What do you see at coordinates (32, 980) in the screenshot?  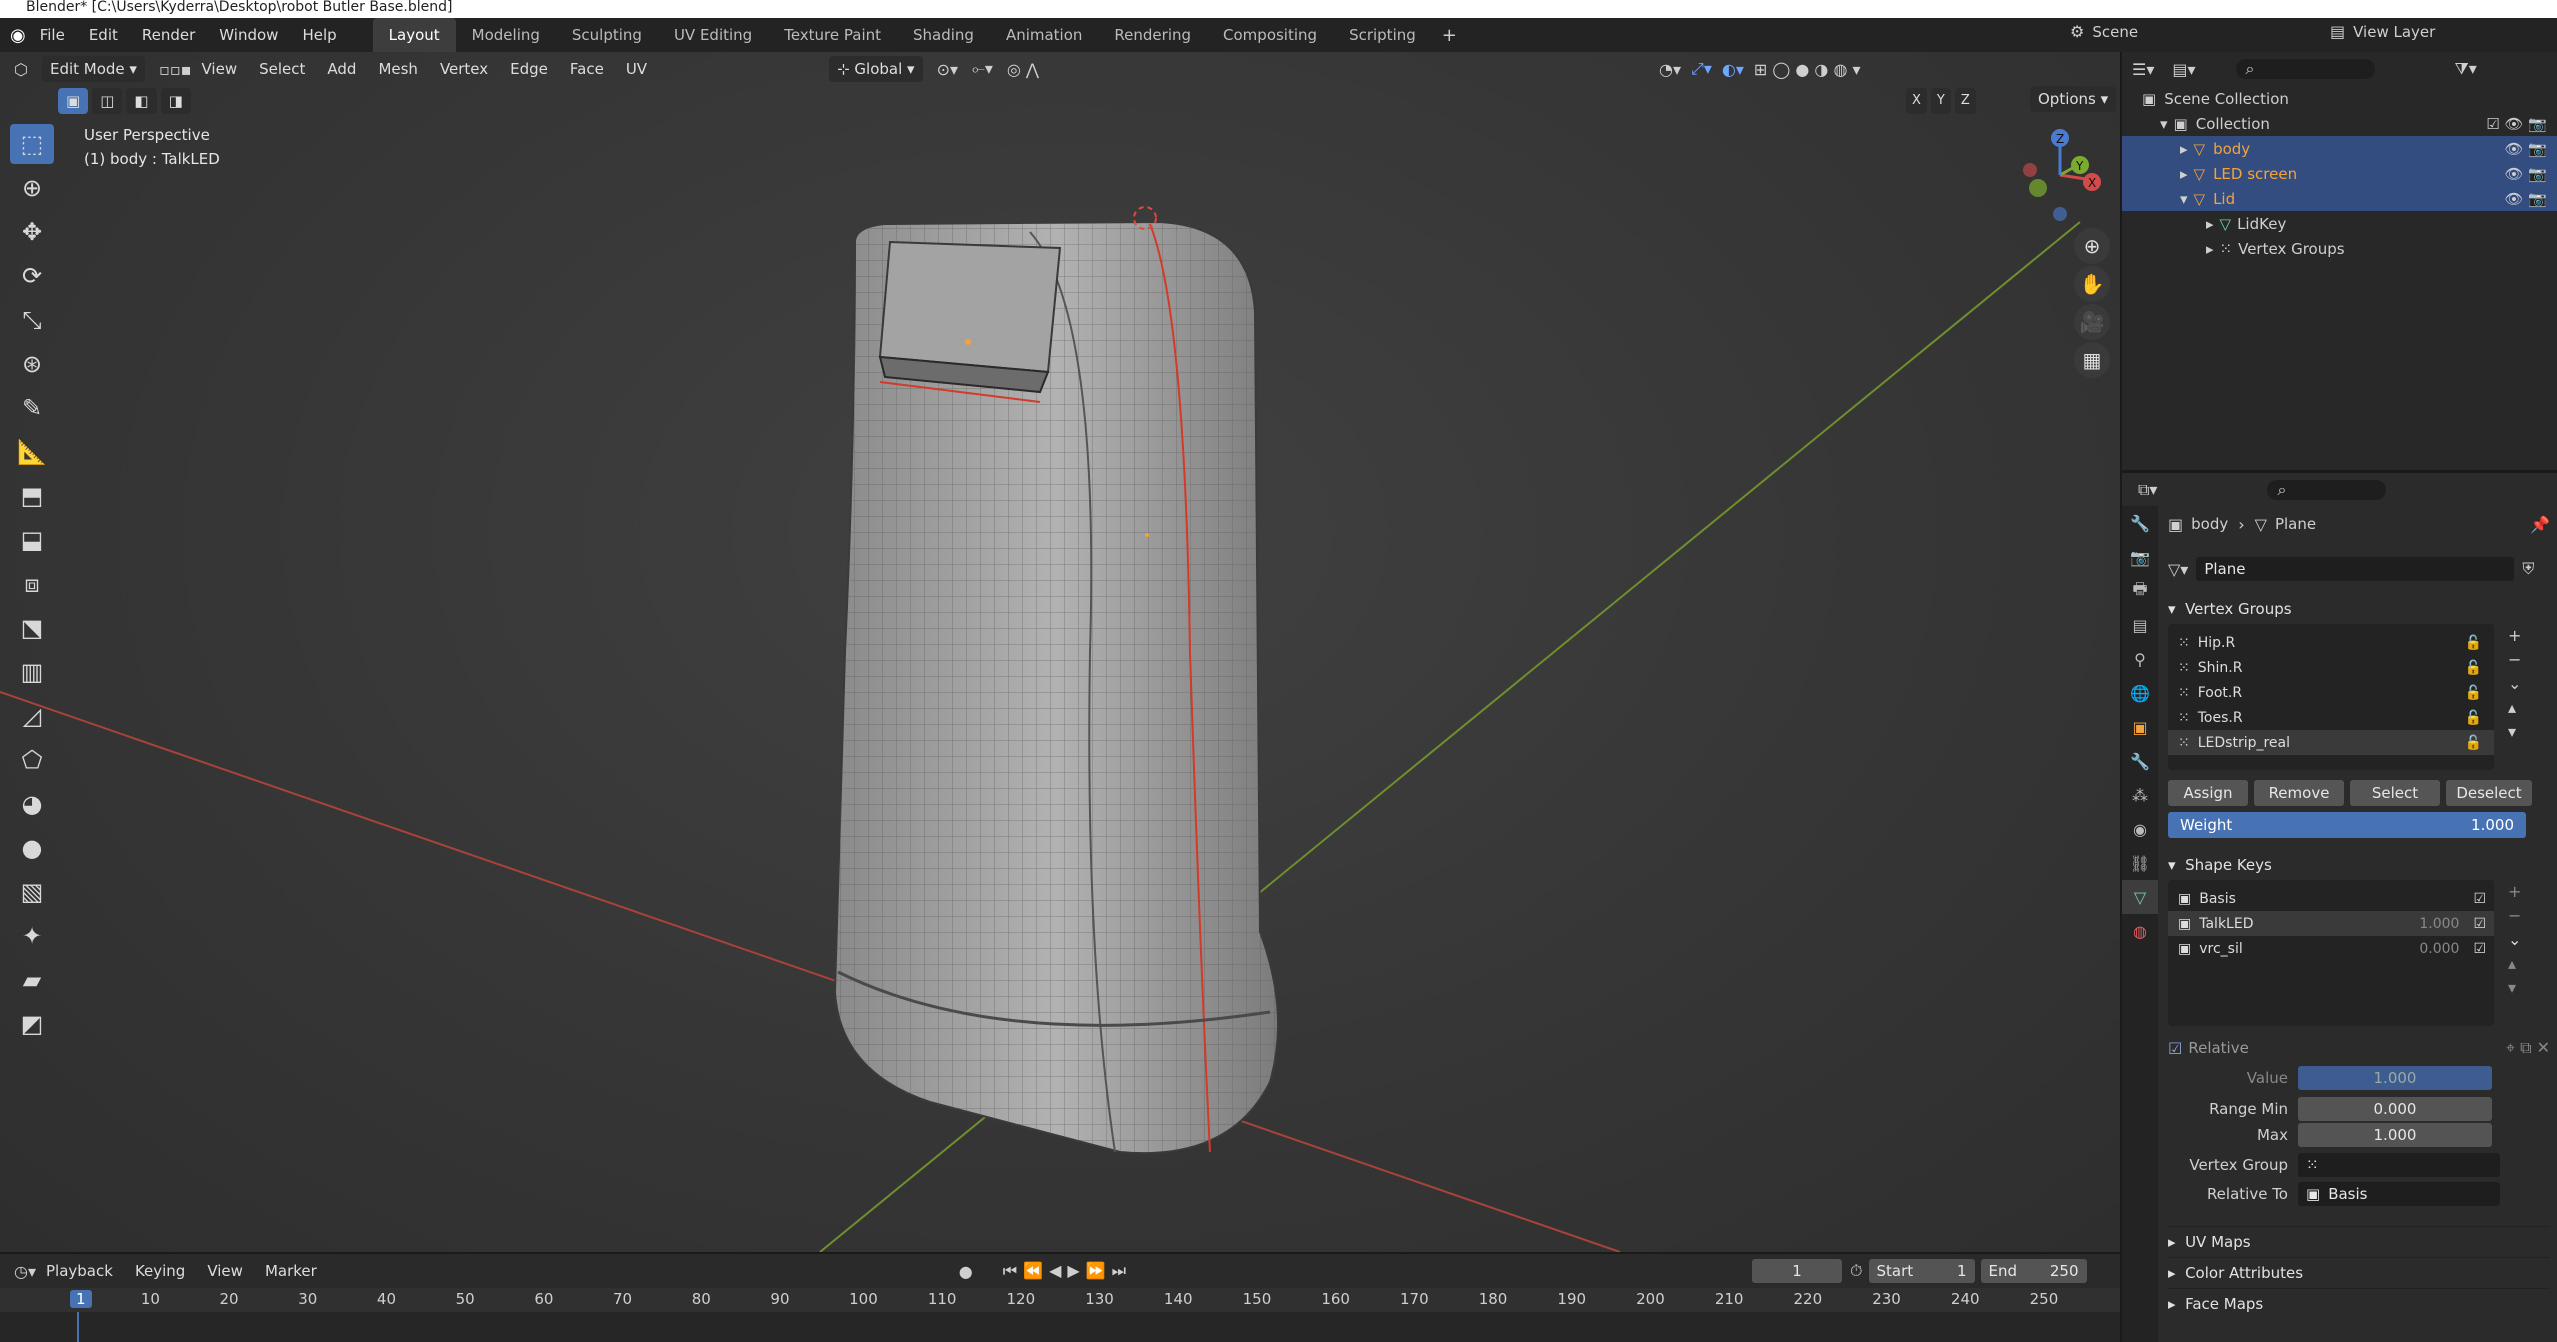 I see `shear-tool-icon: ▰` at bounding box center [32, 980].